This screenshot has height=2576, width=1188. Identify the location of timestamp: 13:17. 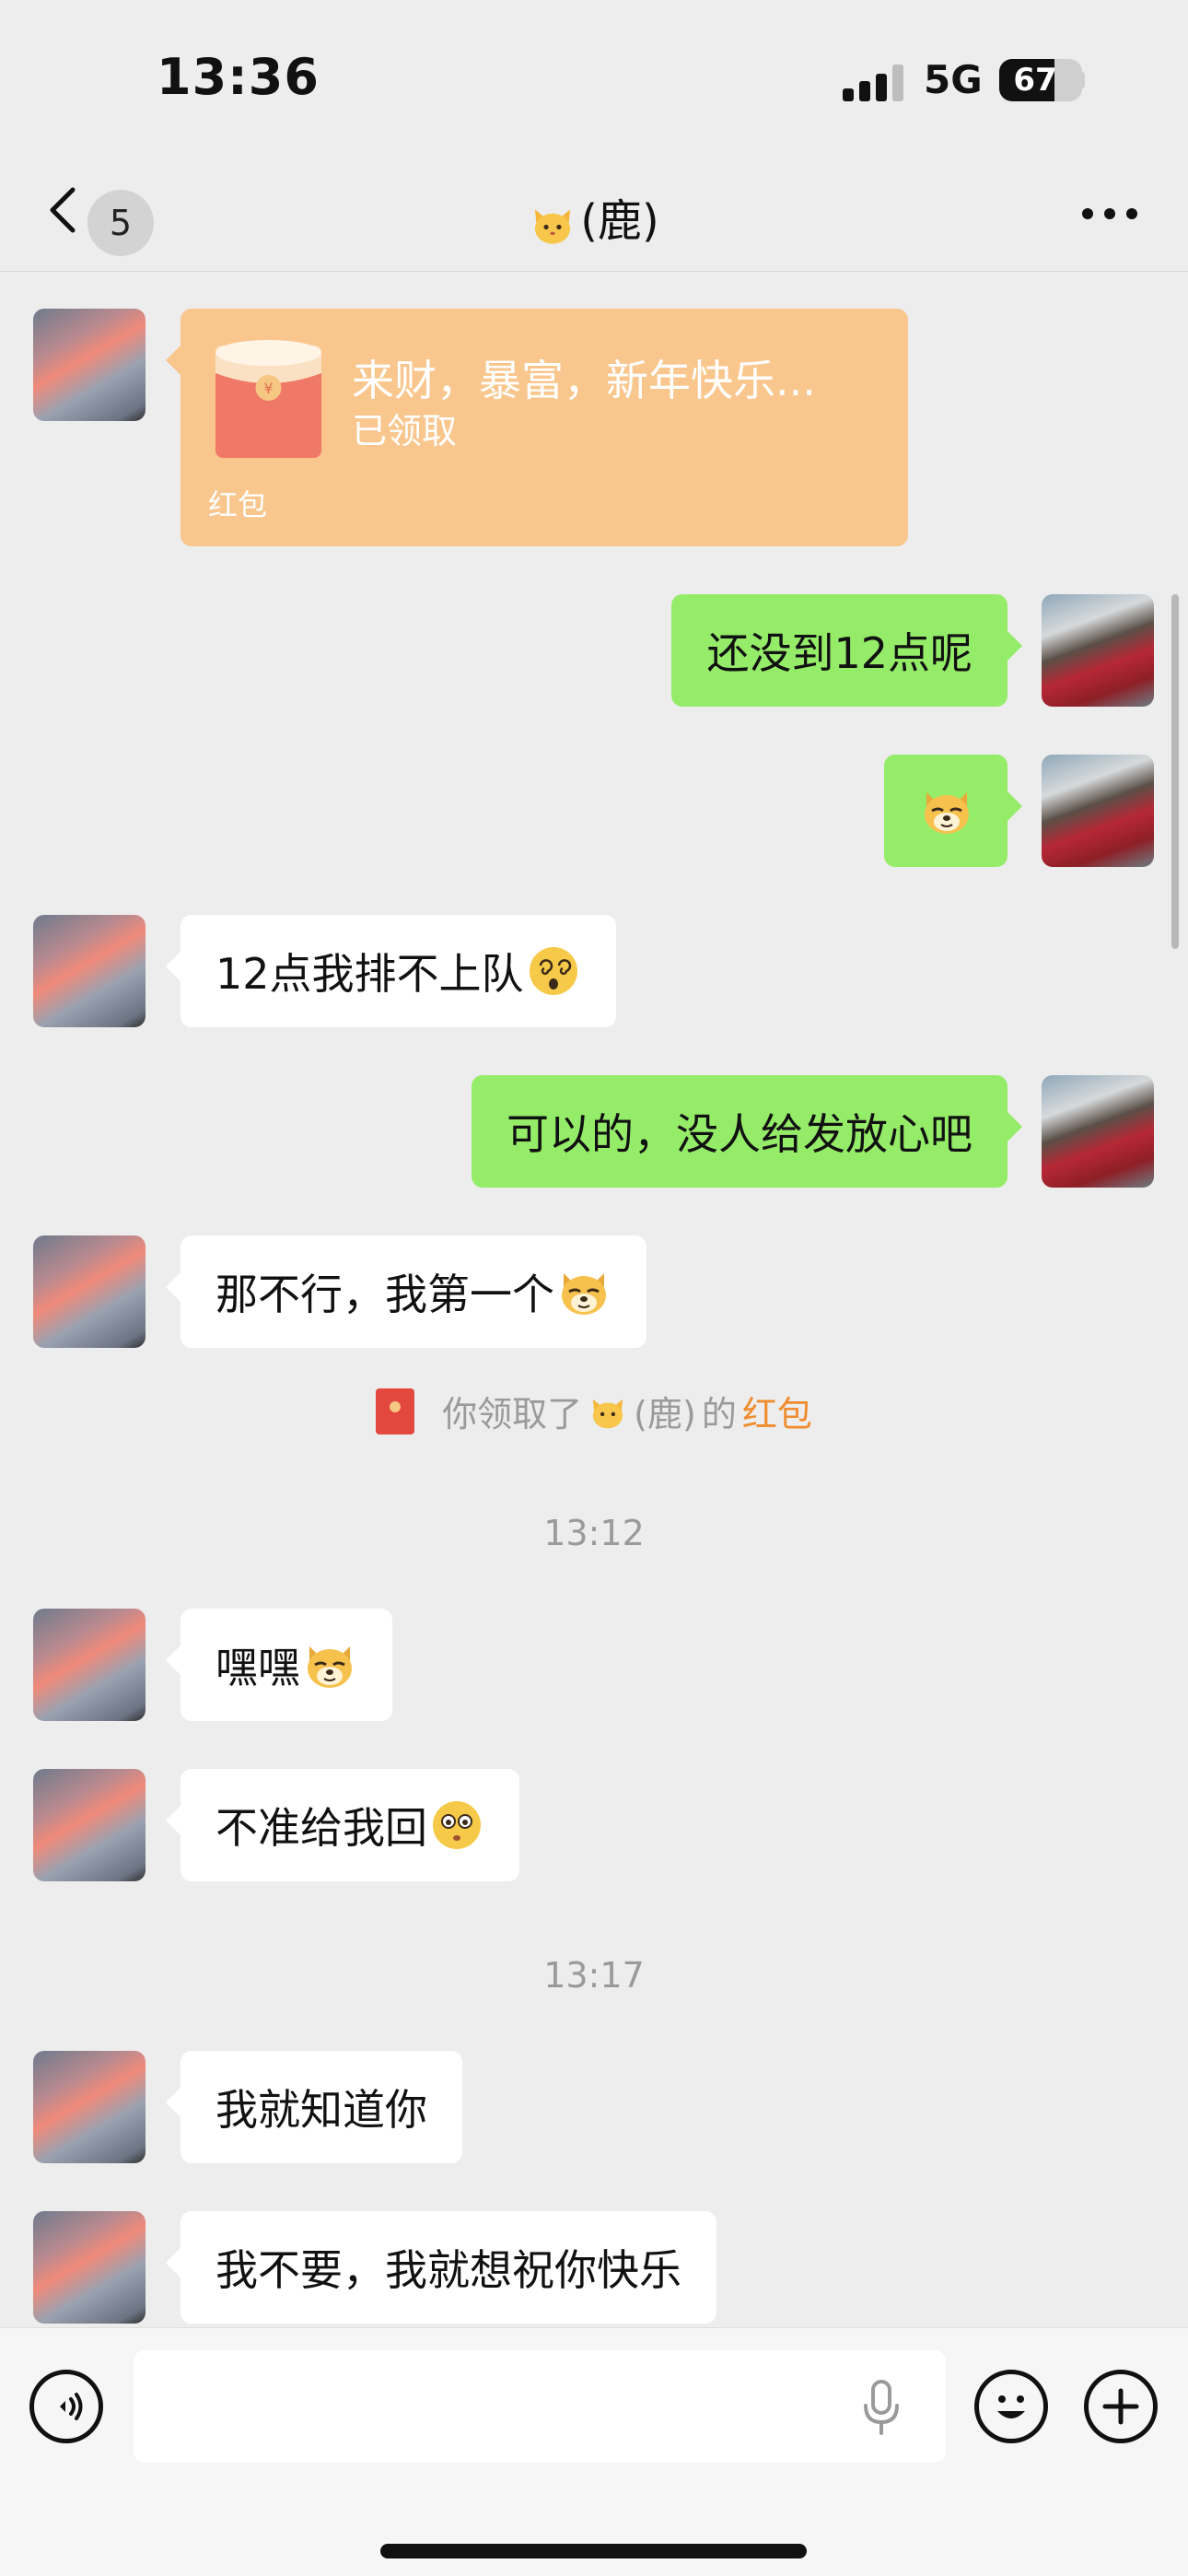
(594, 1975).